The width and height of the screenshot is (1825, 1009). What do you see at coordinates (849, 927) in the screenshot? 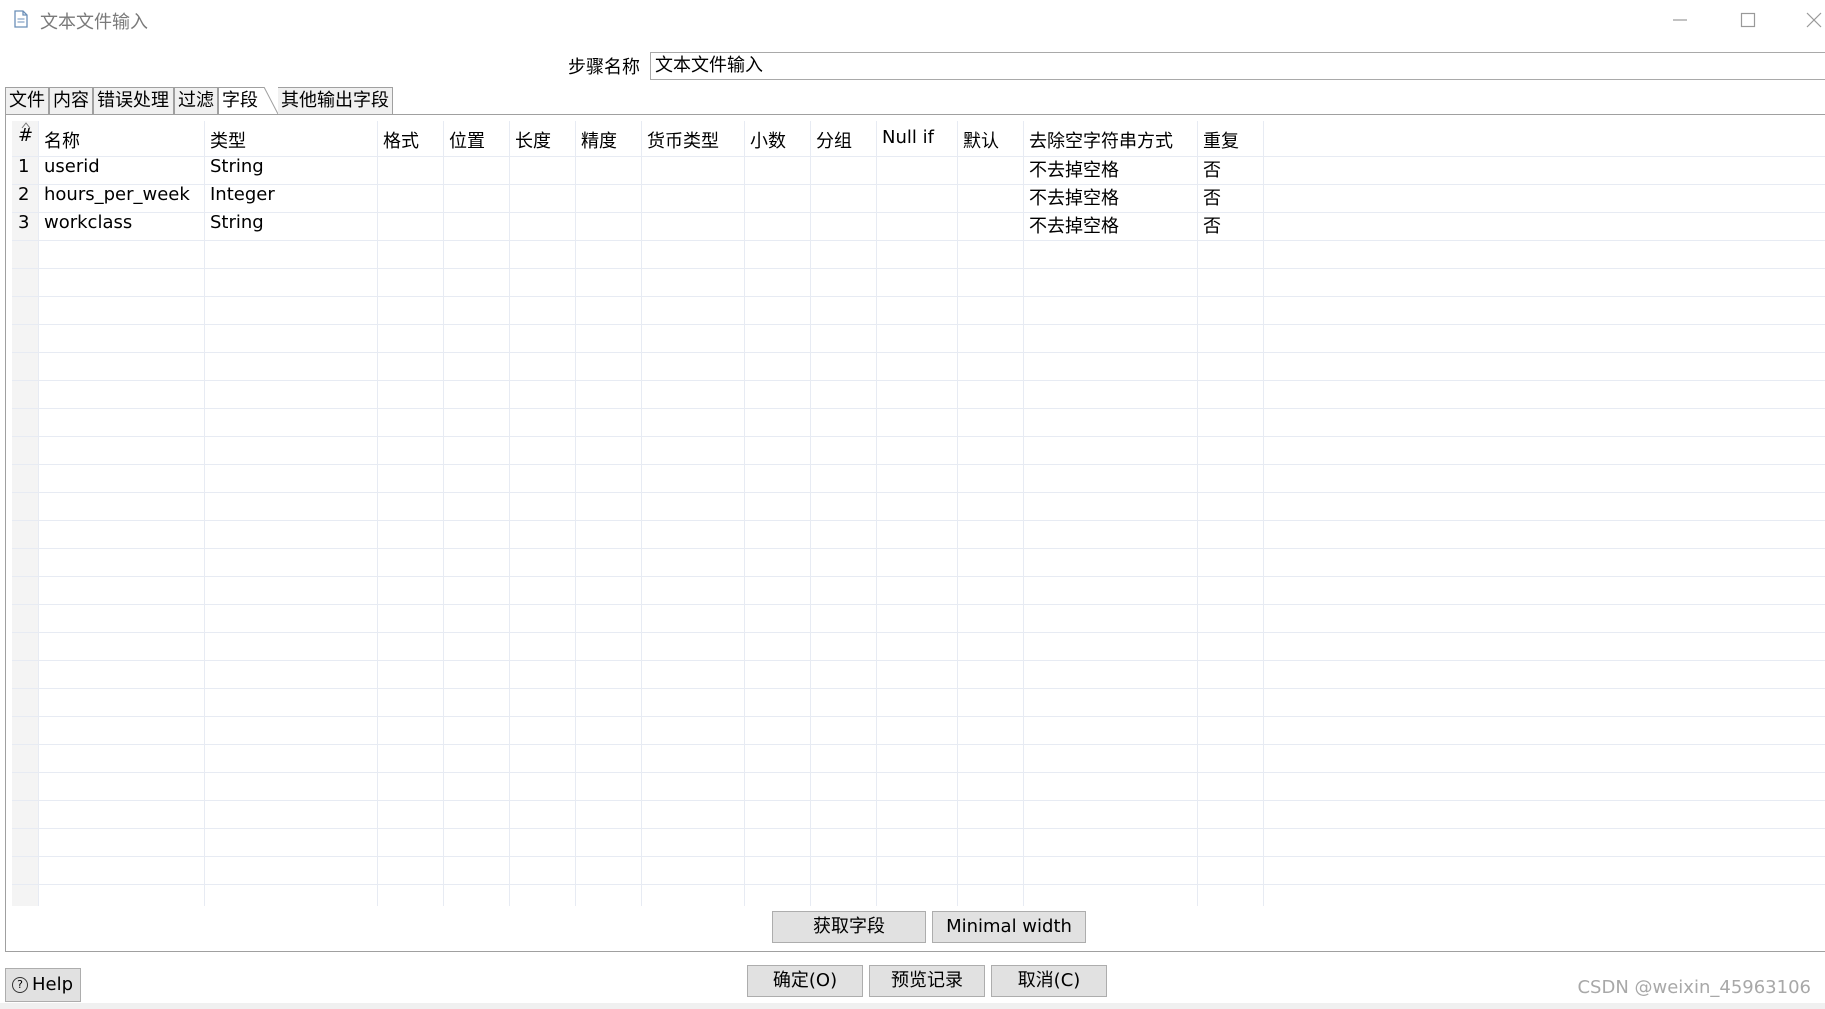
I see `get-fields-button: 获取字段` at bounding box center [849, 927].